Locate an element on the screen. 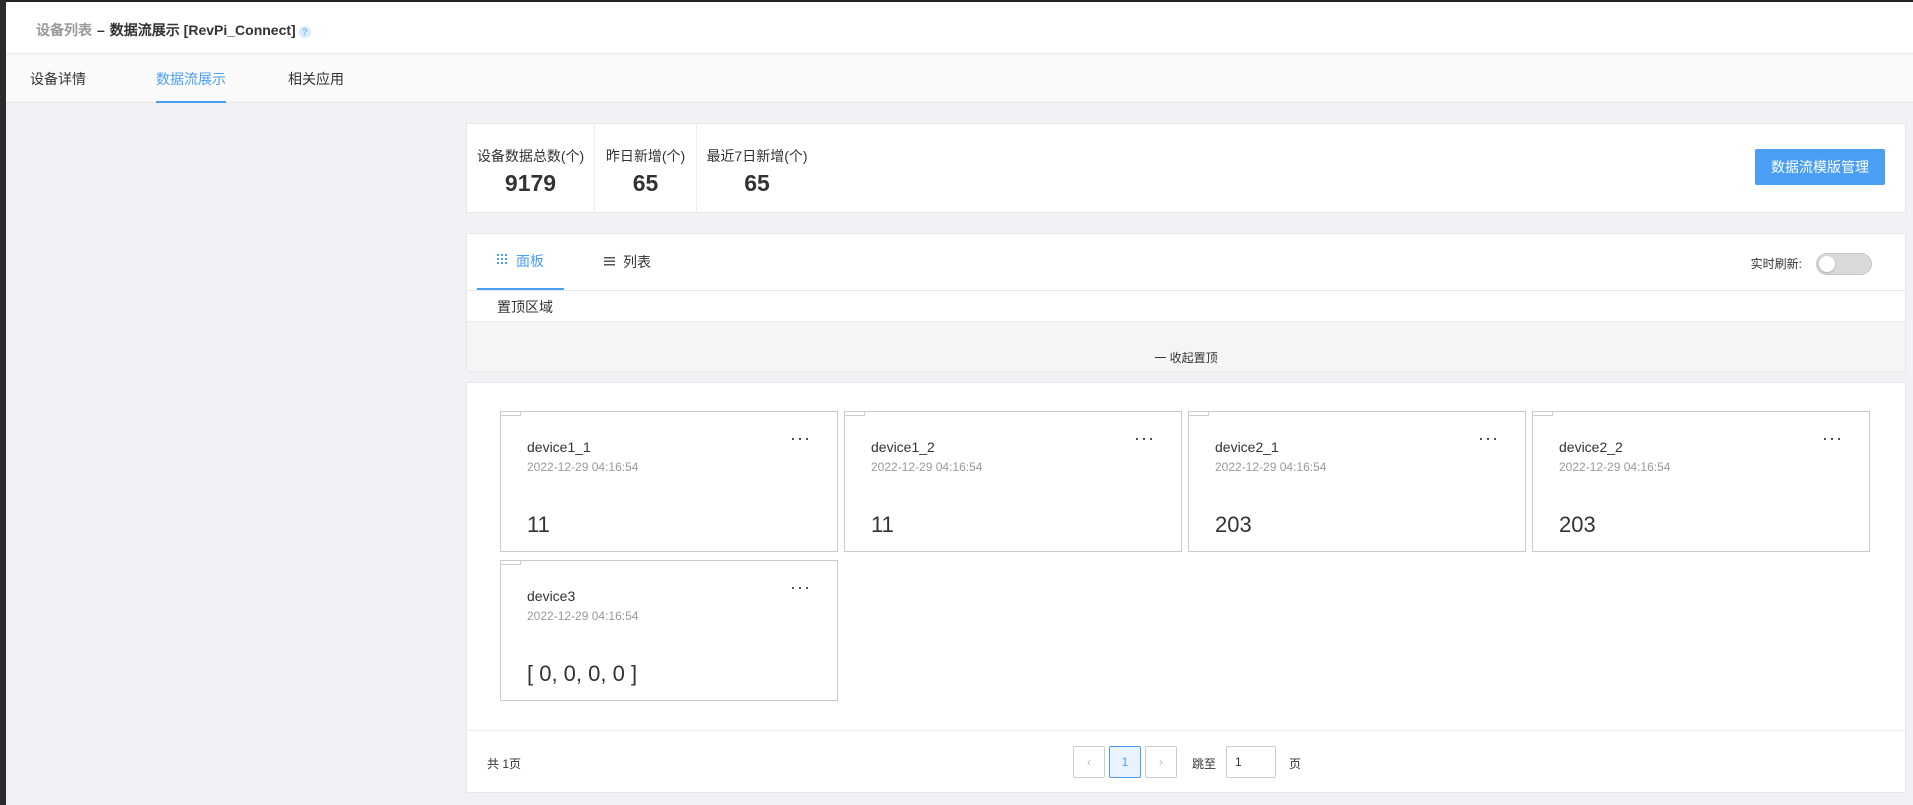  tab-panel-label: 面板 is located at coordinates (530, 261).